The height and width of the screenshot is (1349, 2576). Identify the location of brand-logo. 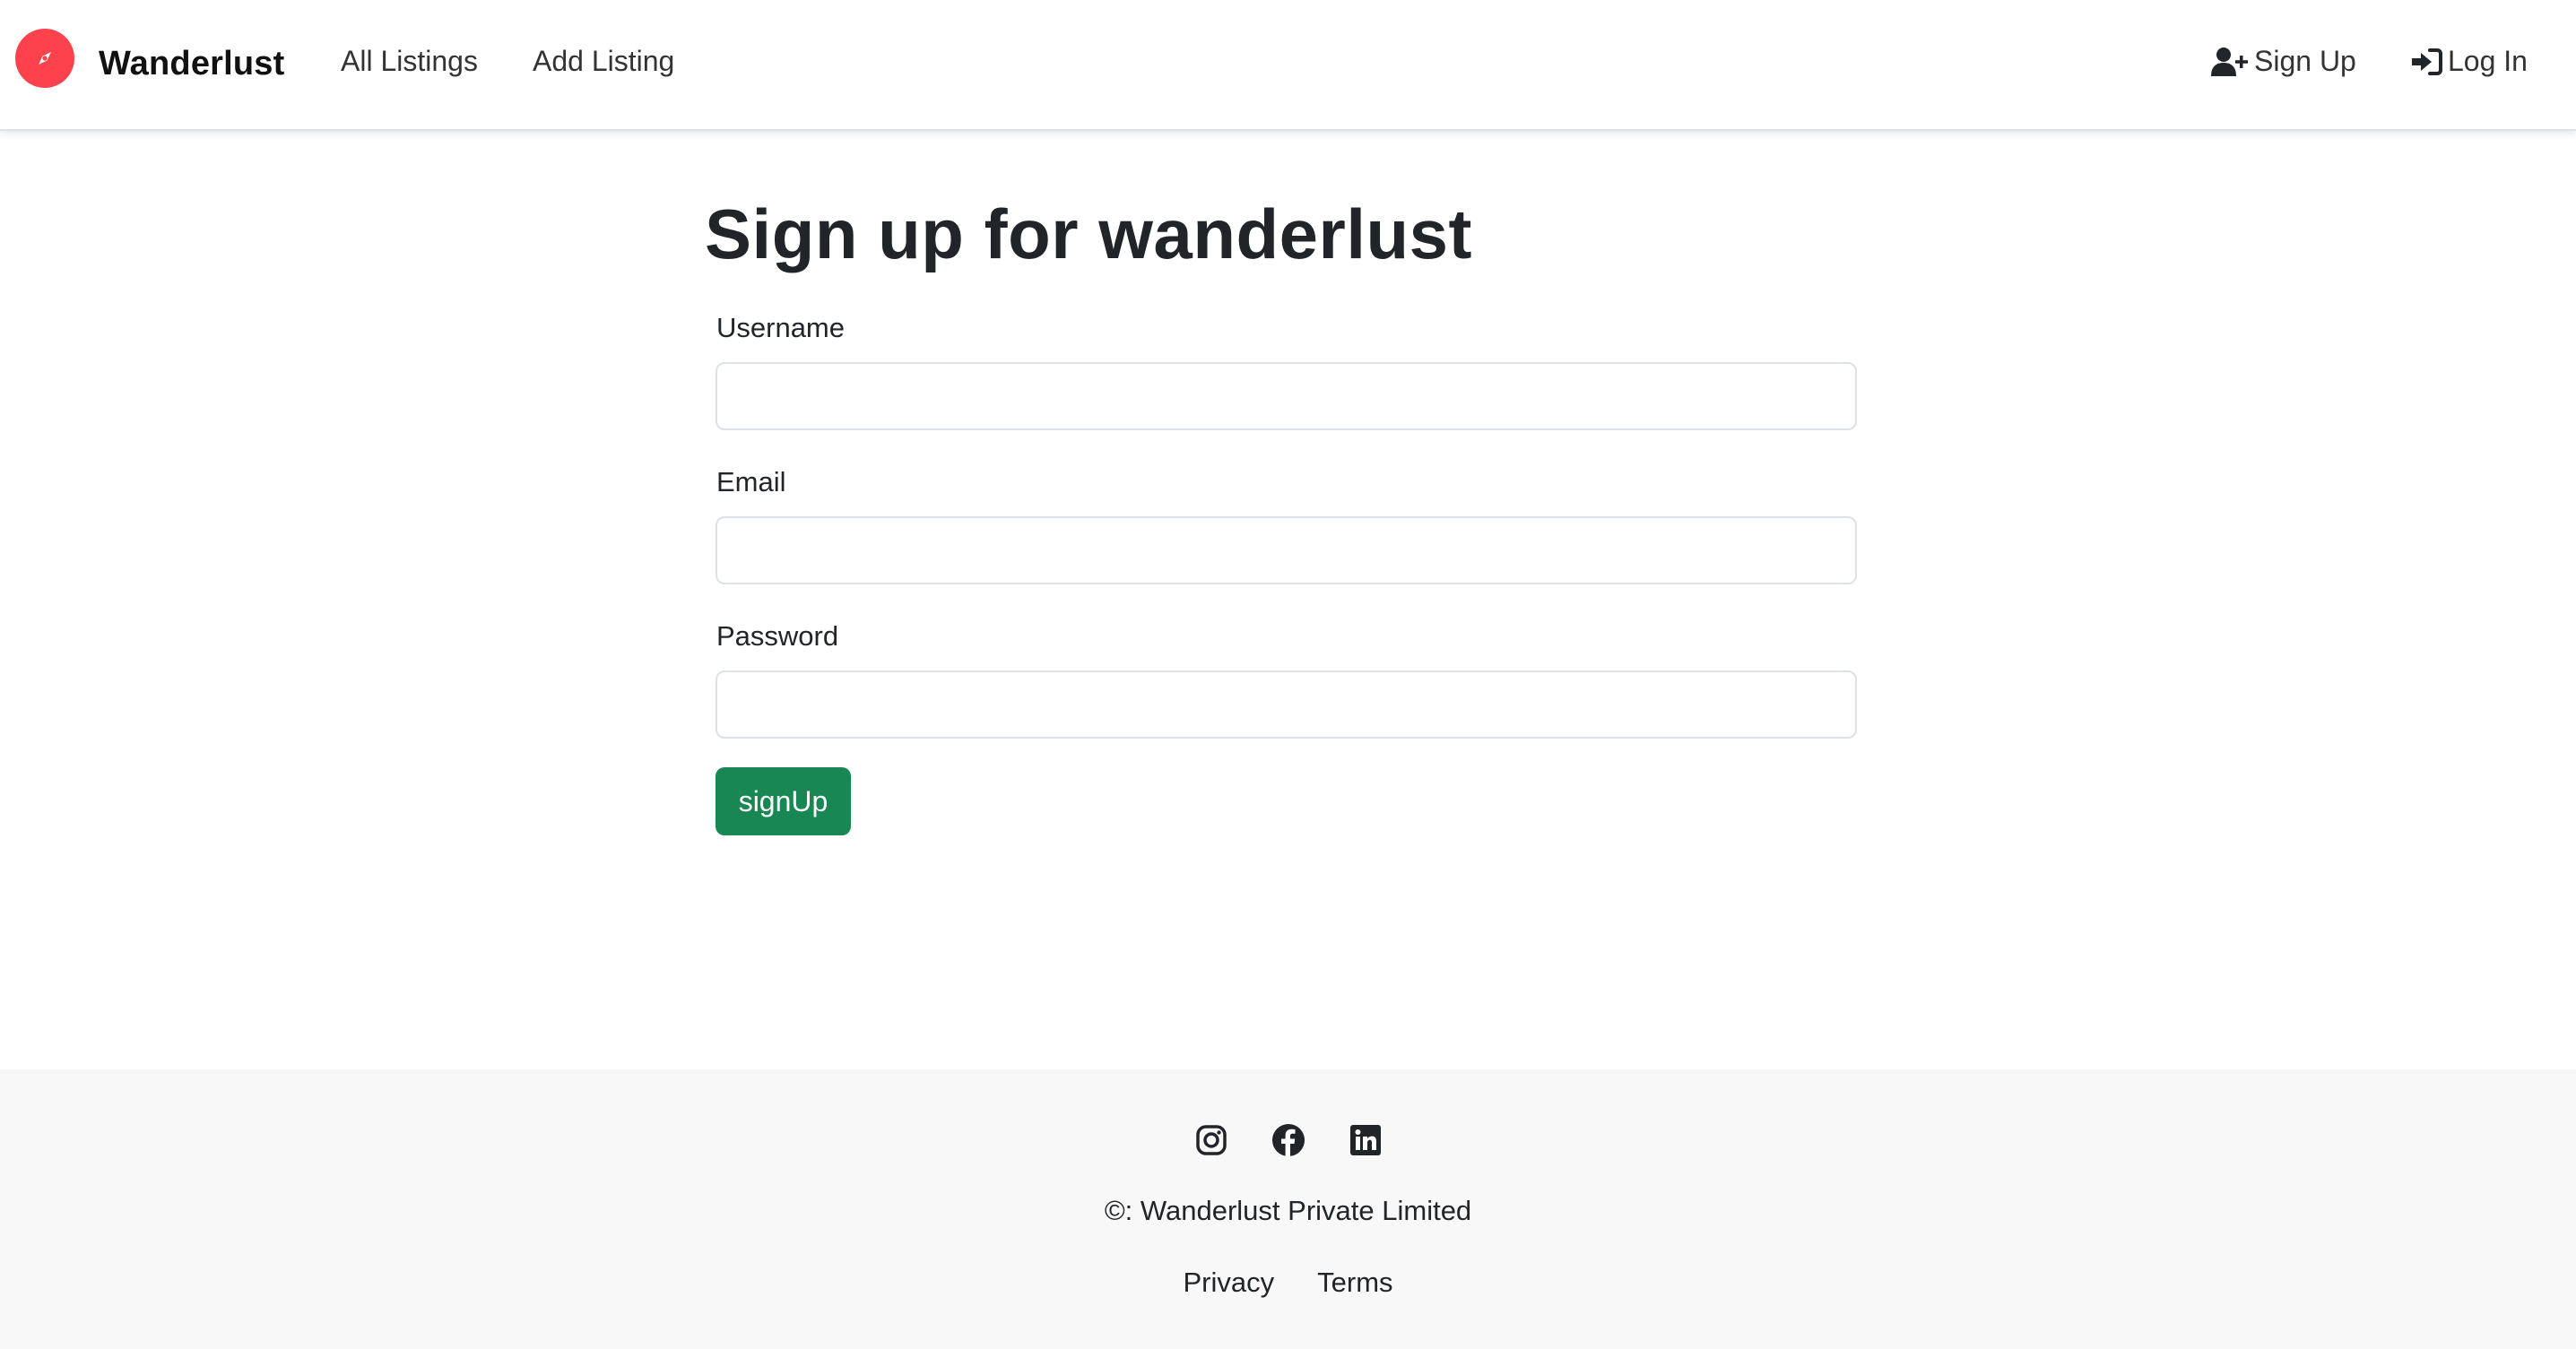
(44, 59).